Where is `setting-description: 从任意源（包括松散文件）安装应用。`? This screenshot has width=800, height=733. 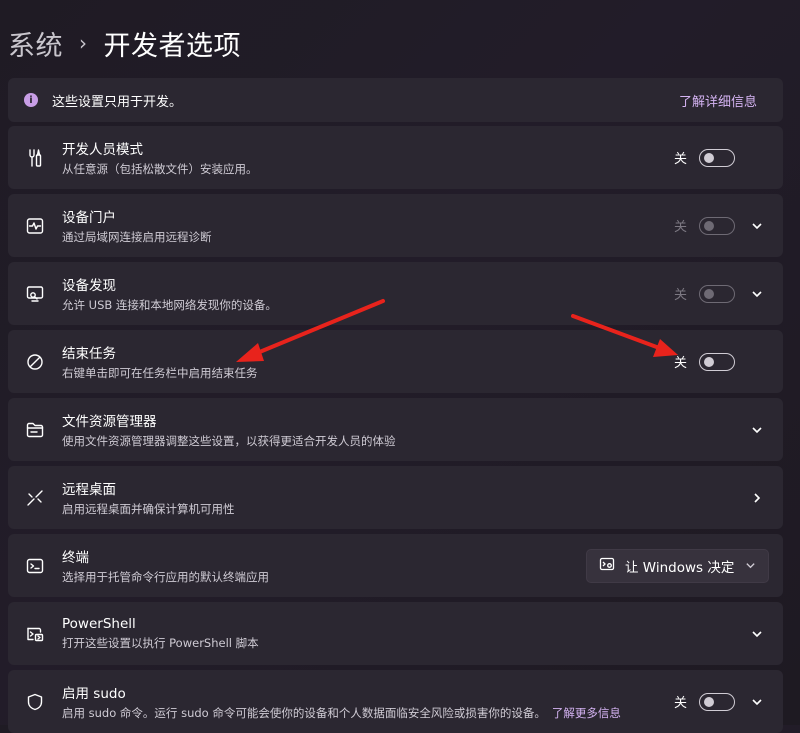
setting-description: 从任意源（包括松散文件）安装应用。 is located at coordinates (160, 169).